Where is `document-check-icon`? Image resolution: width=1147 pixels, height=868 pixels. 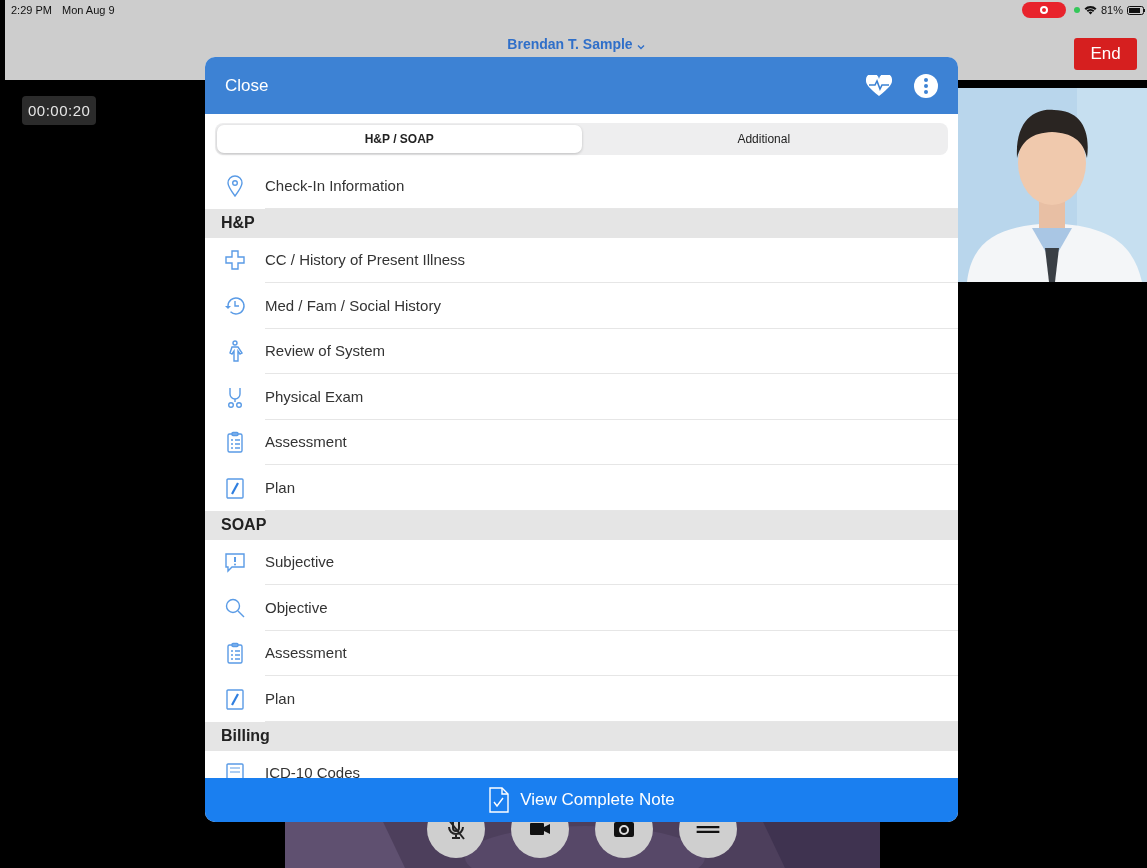 document-check-icon is located at coordinates (499, 800).